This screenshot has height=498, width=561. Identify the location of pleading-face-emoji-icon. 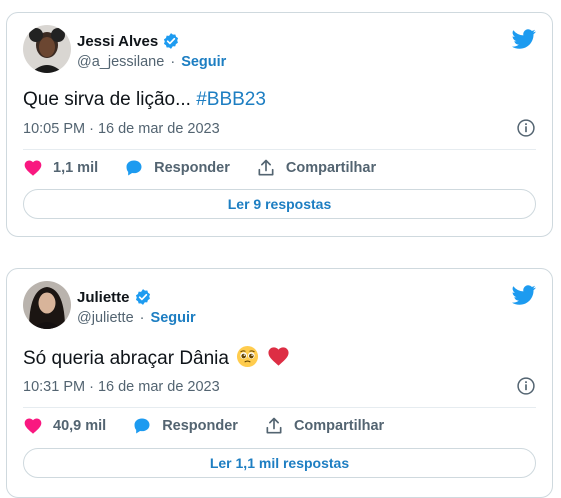
(248, 356).